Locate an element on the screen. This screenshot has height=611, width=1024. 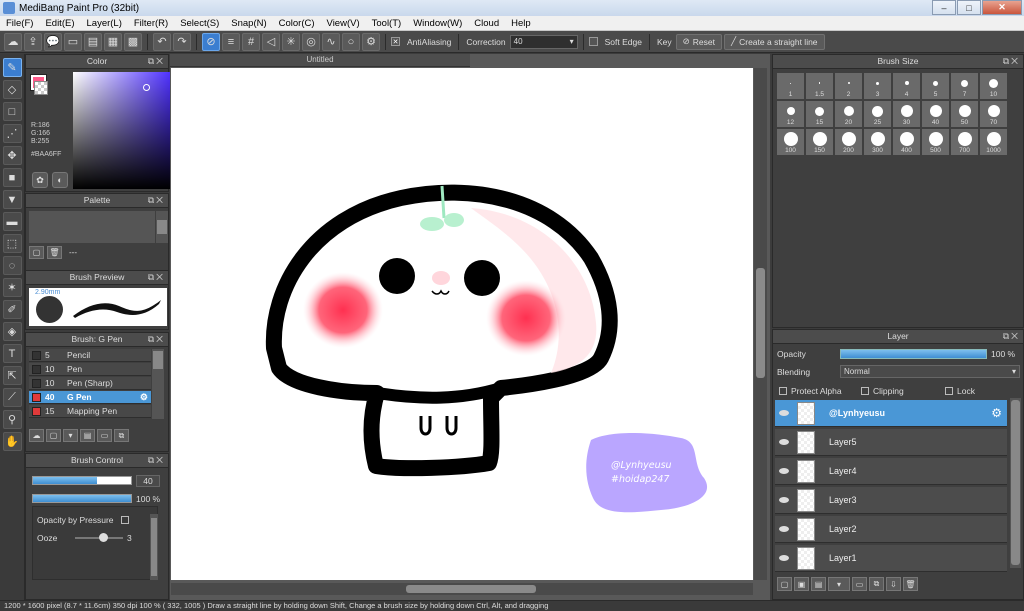
menu-filter: Filter(R) is located at coordinates (151, 23).